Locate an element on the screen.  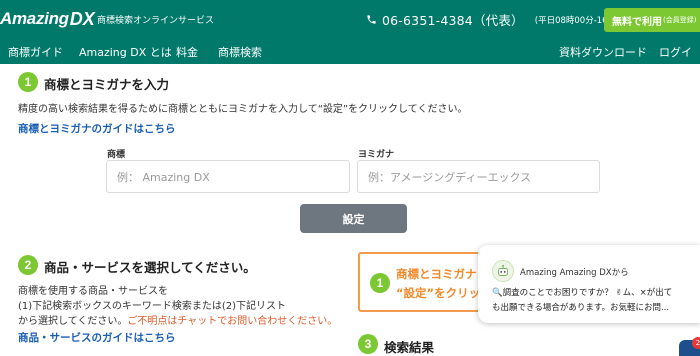
step-2-desc-line2: (1)下記検索ボックスのキーワード検索または(2)下記リスト is located at coordinates (152, 306).